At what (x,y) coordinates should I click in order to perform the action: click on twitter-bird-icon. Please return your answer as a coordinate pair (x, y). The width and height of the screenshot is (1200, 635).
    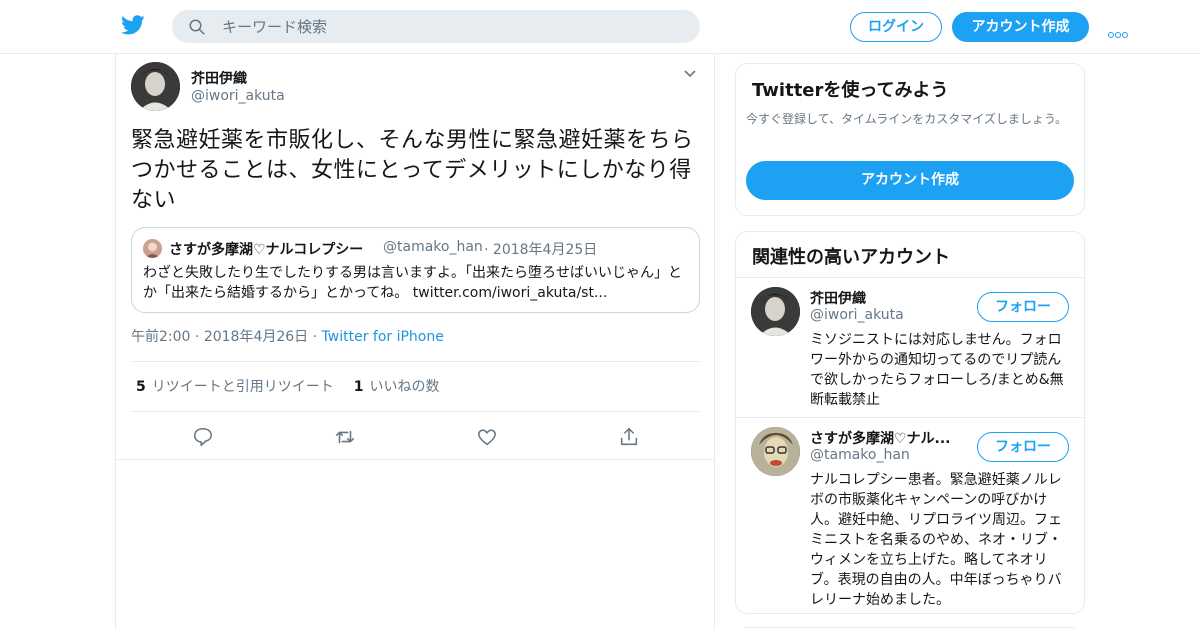
    Looking at the image, I should click on (133, 25).